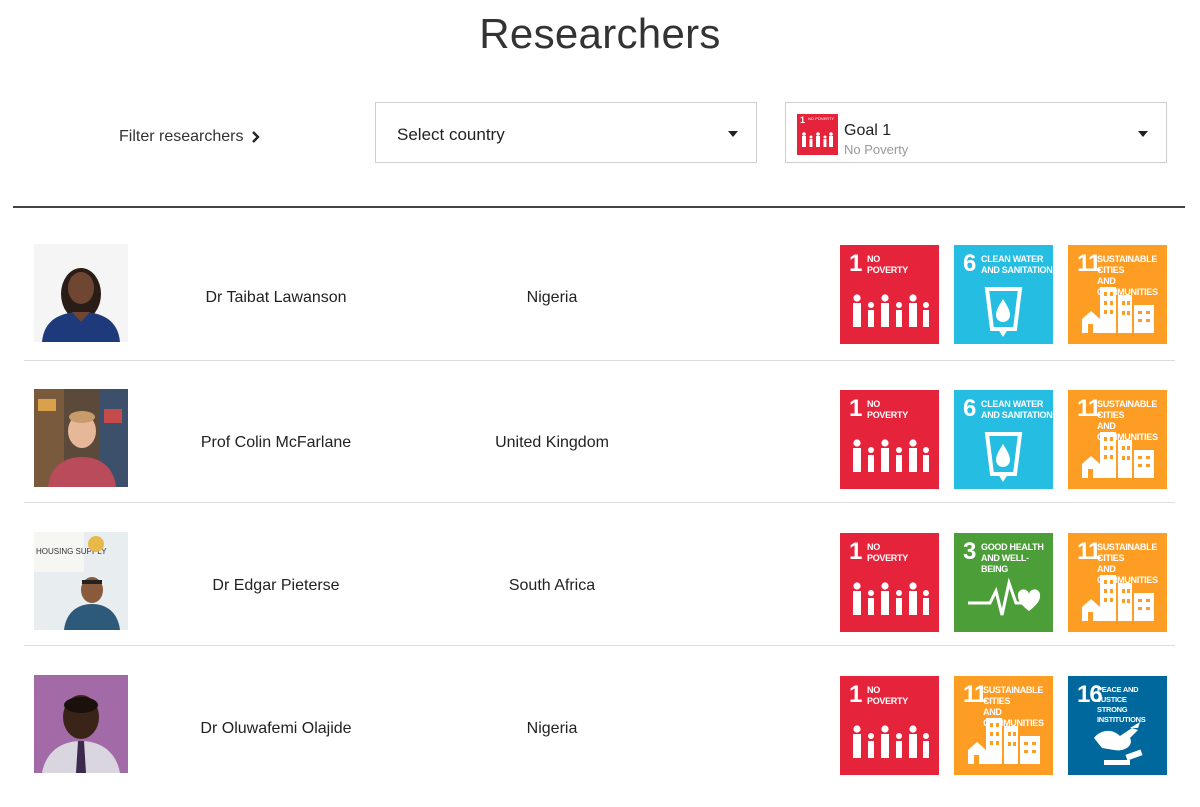  Describe the element at coordinates (552, 585) in the screenshot. I see `researcher-country: South Africa` at that location.